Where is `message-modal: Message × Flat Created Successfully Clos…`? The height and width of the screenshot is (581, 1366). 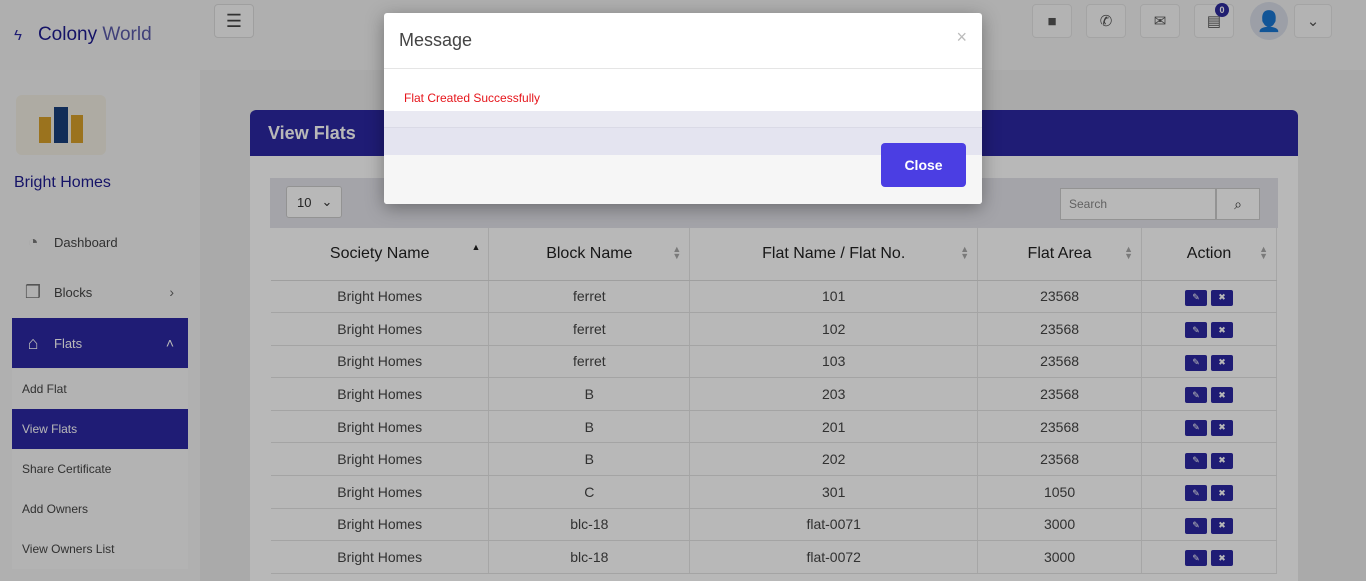
message-modal: Message × Flat Created Successfully Clos… is located at coordinates (683, 108).